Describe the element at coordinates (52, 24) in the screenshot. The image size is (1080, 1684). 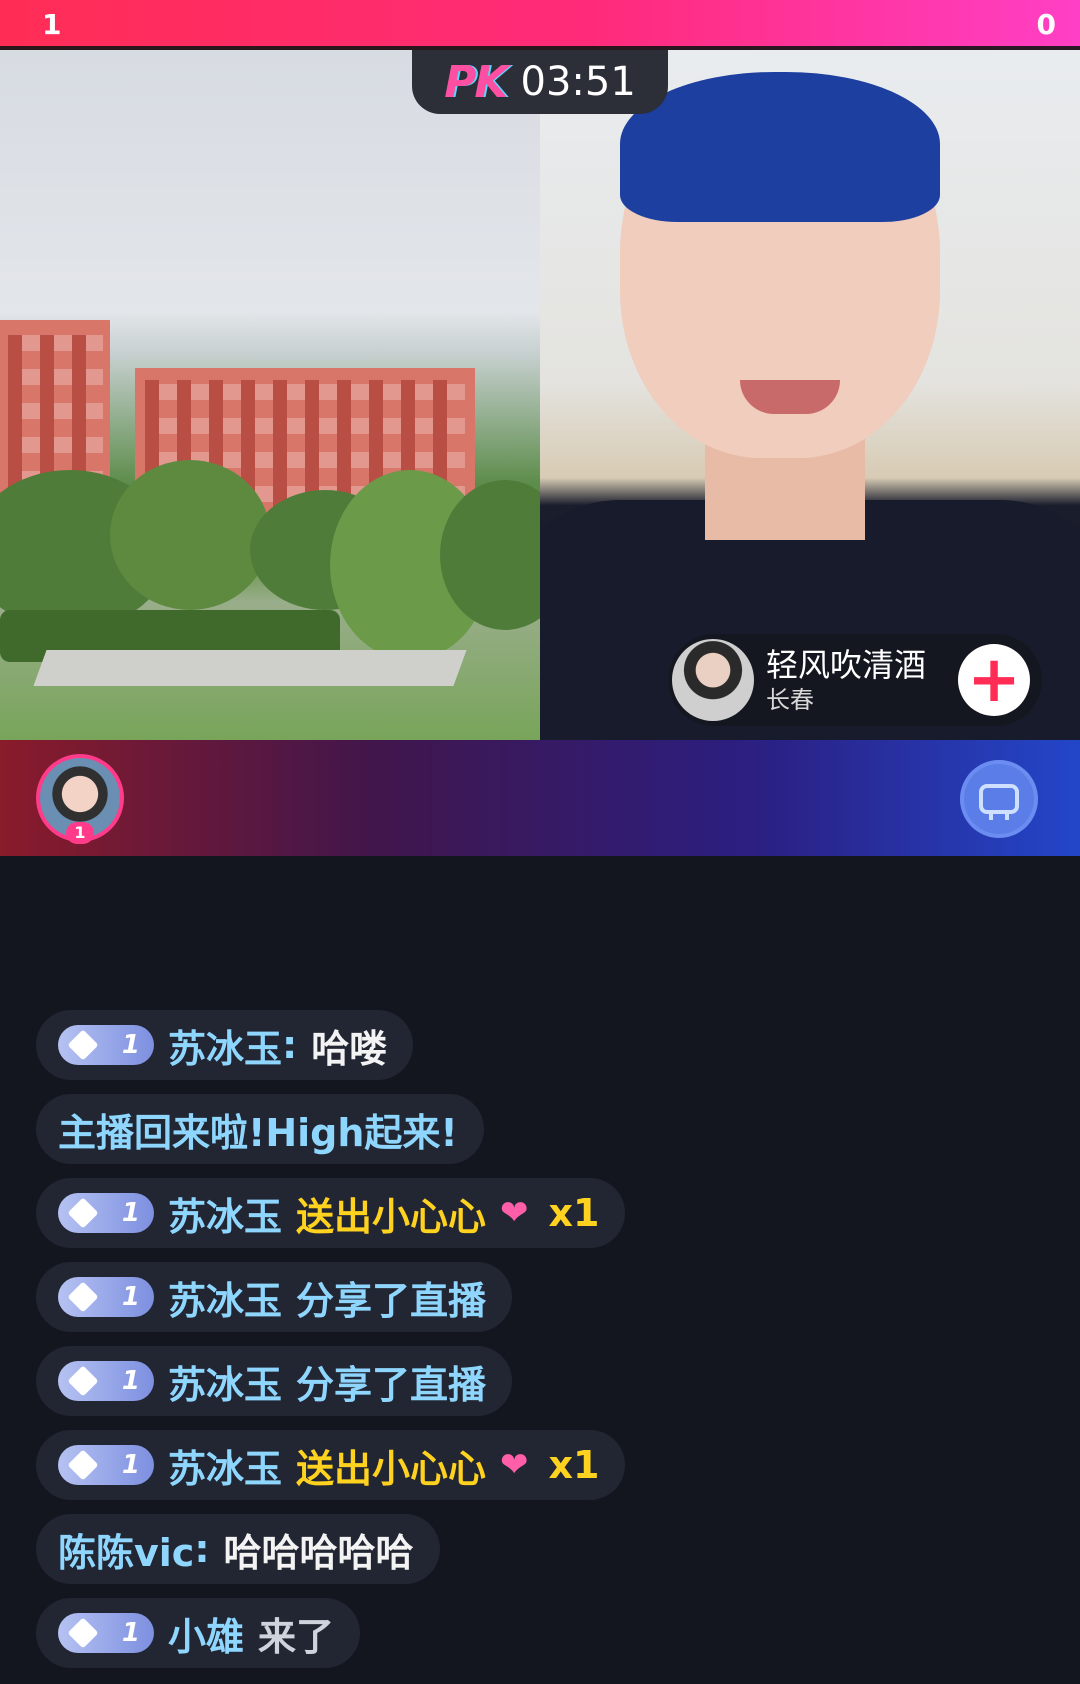
I see `left-score: 1` at that location.